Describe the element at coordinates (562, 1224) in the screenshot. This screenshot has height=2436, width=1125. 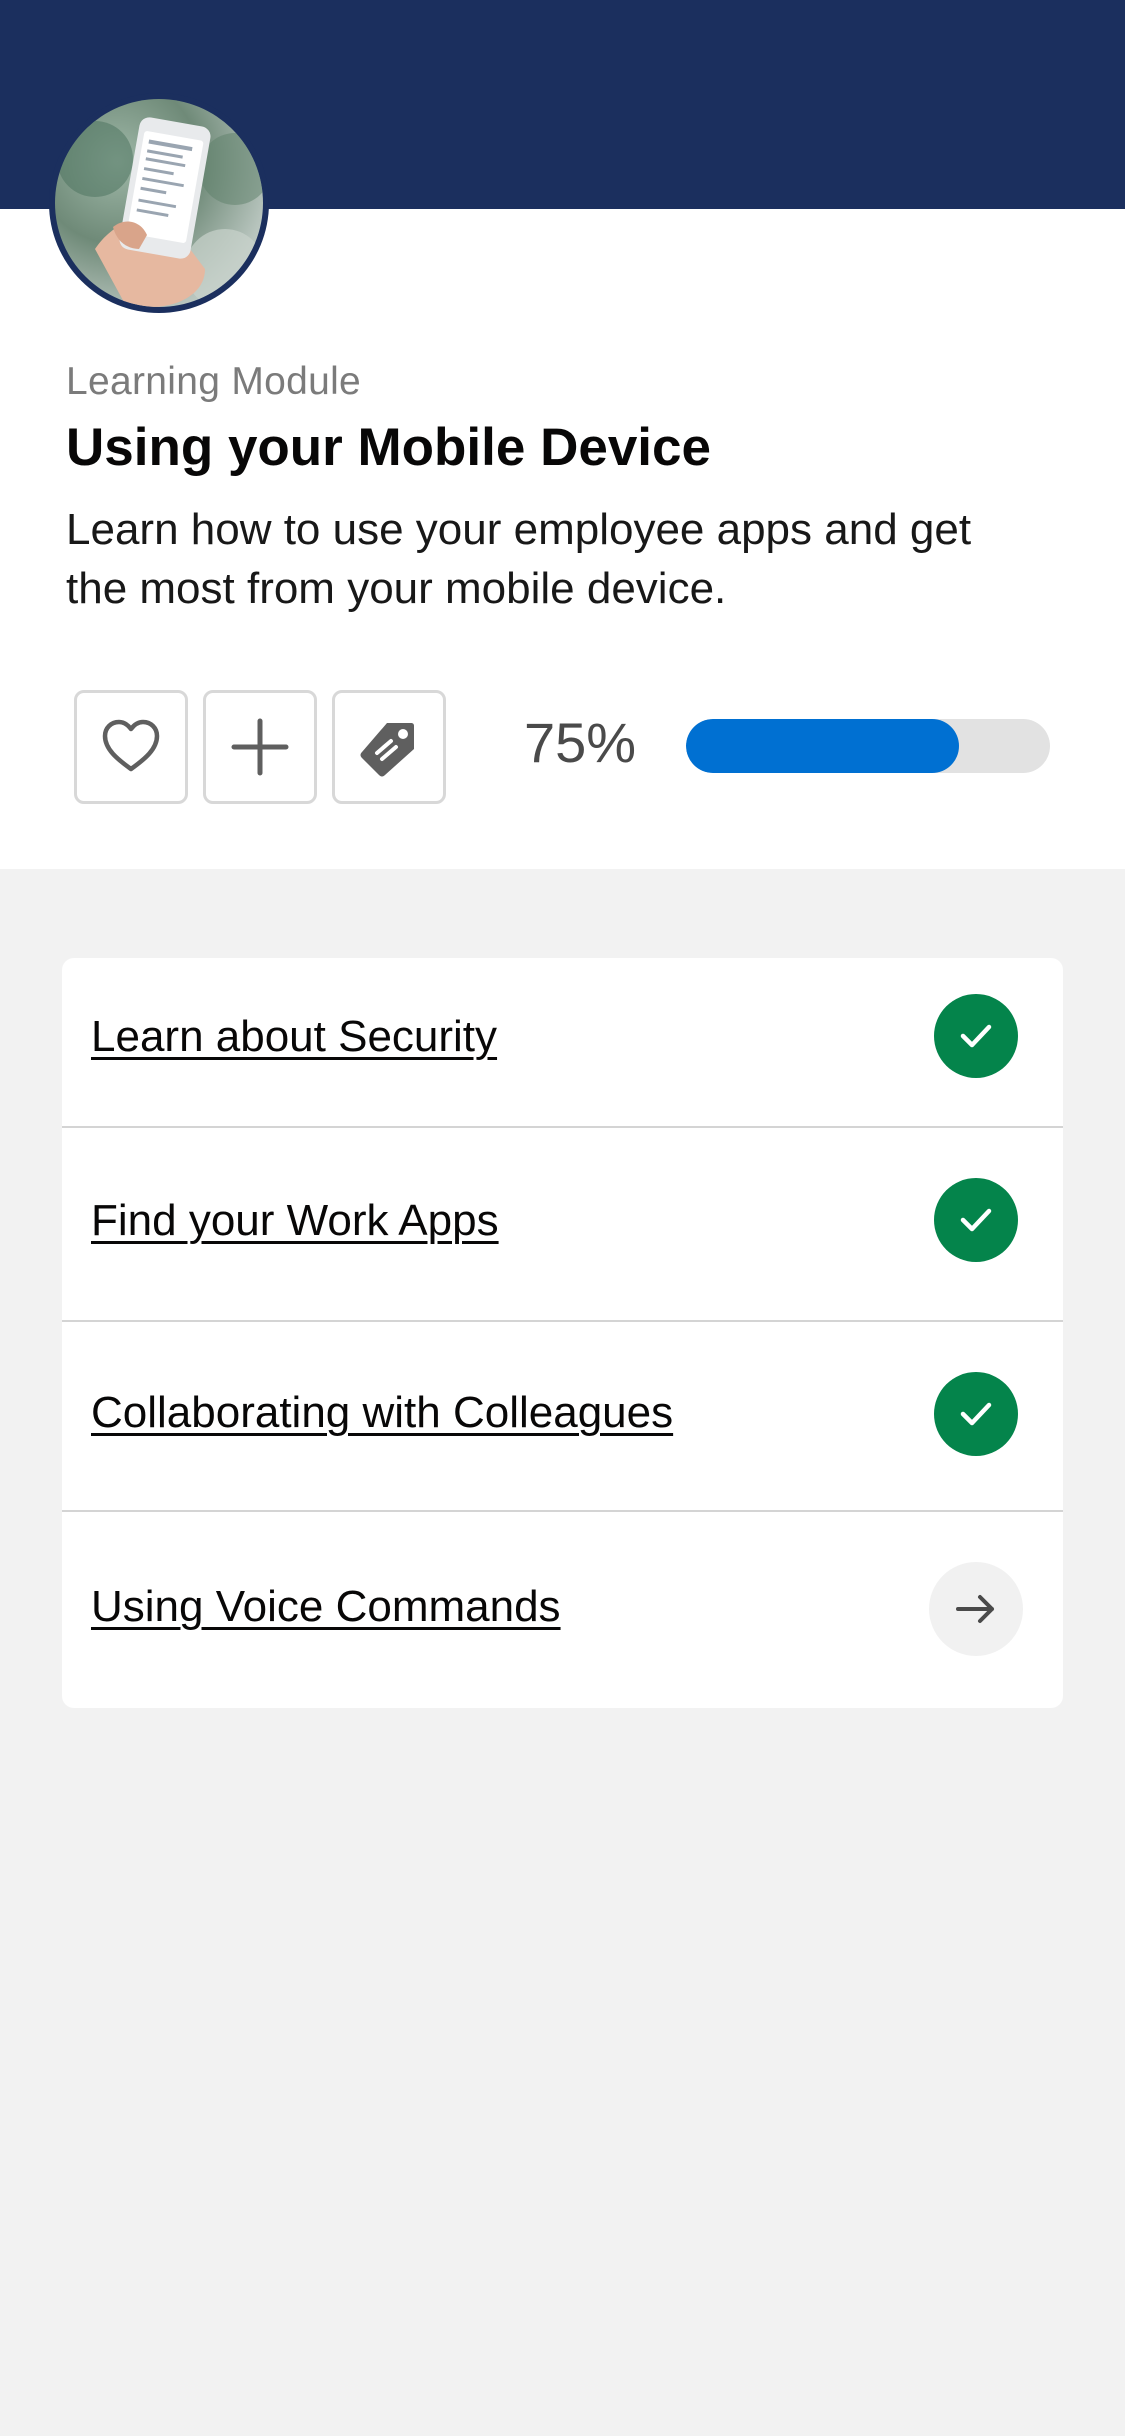
I see `list-item: Find your Work Apps` at that location.